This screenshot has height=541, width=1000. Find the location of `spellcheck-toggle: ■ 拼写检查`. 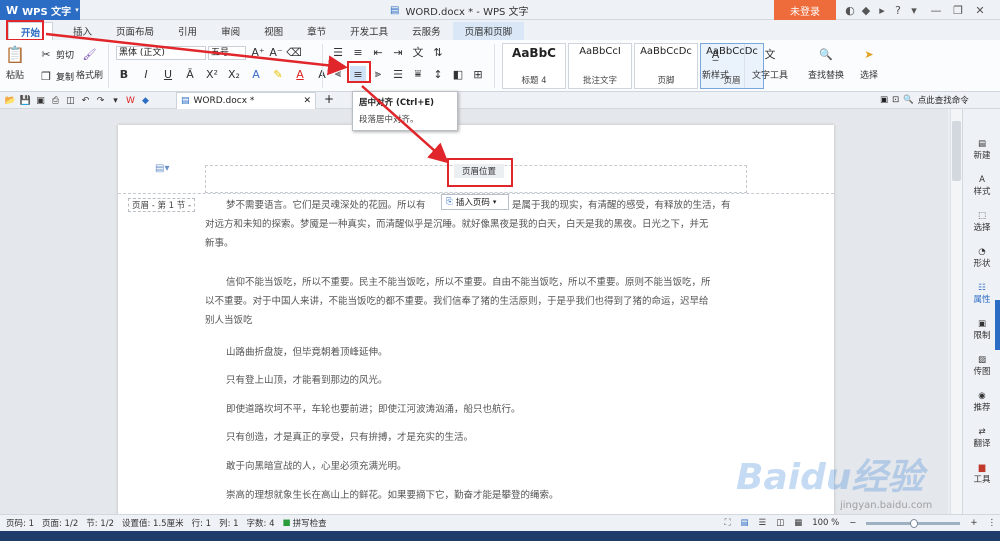

spellcheck-toggle: ■ 拼写检查 is located at coordinates (305, 523).